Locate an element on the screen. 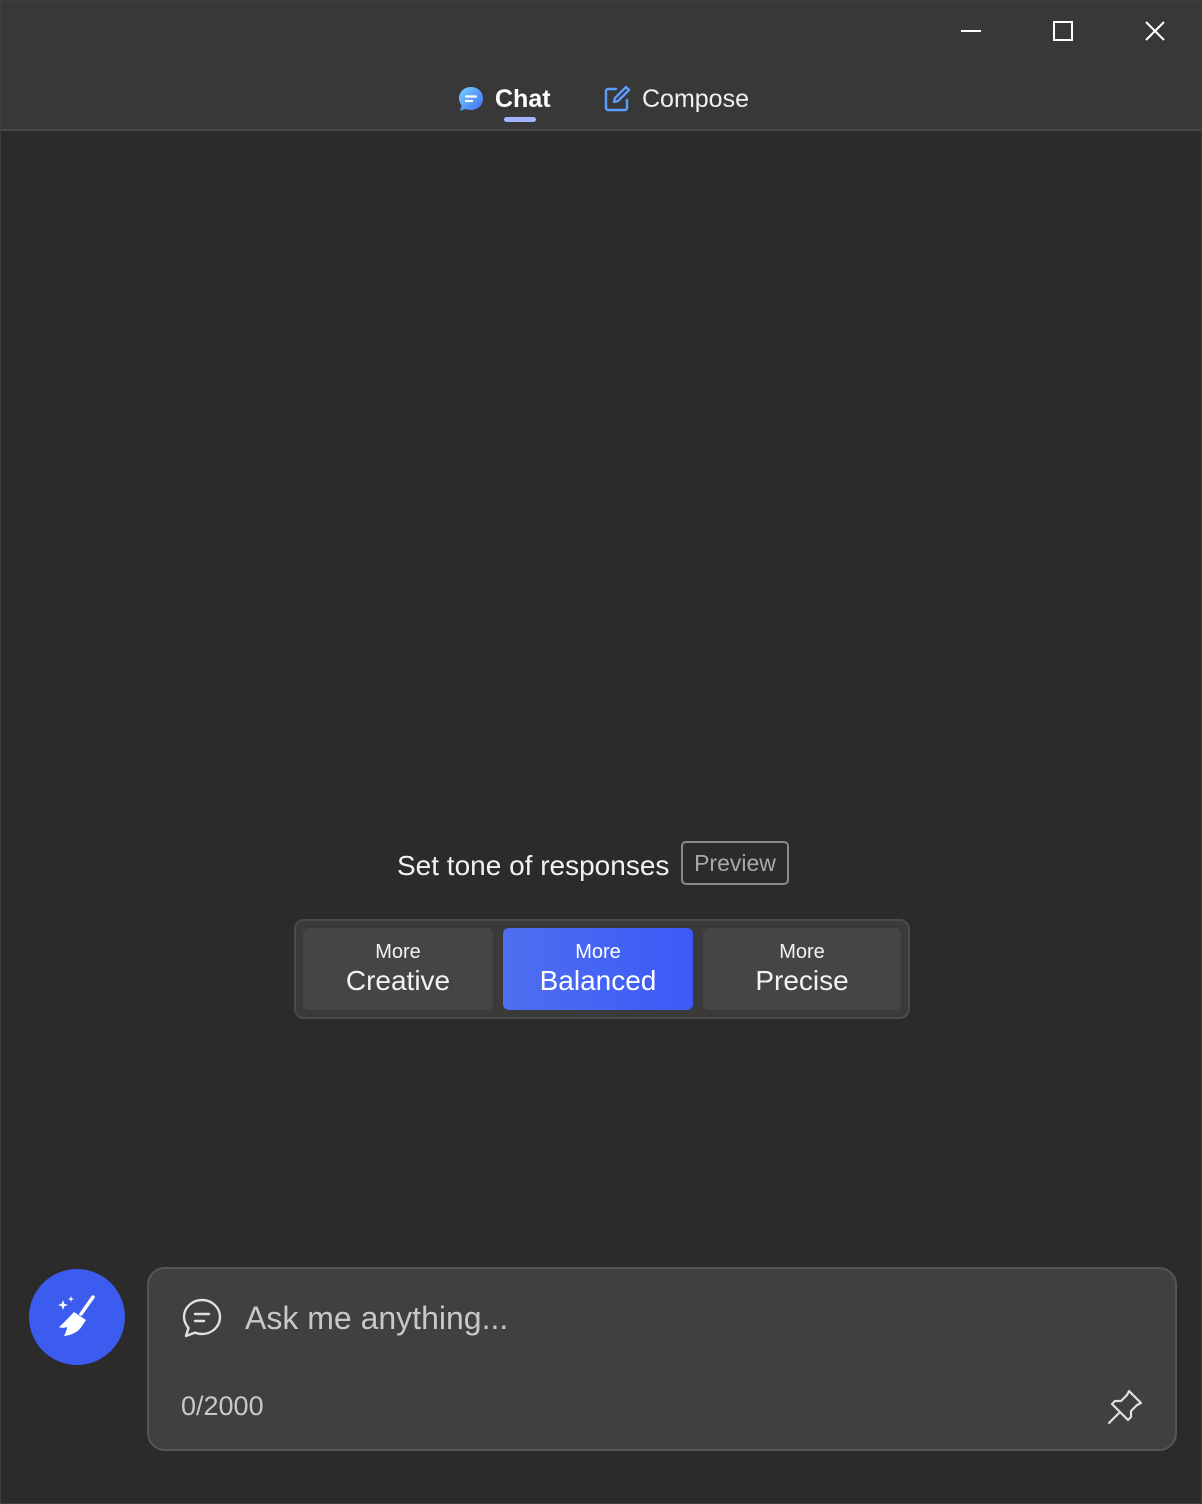 The width and height of the screenshot is (1202, 1504). minimize-button is located at coordinates (971, 31).